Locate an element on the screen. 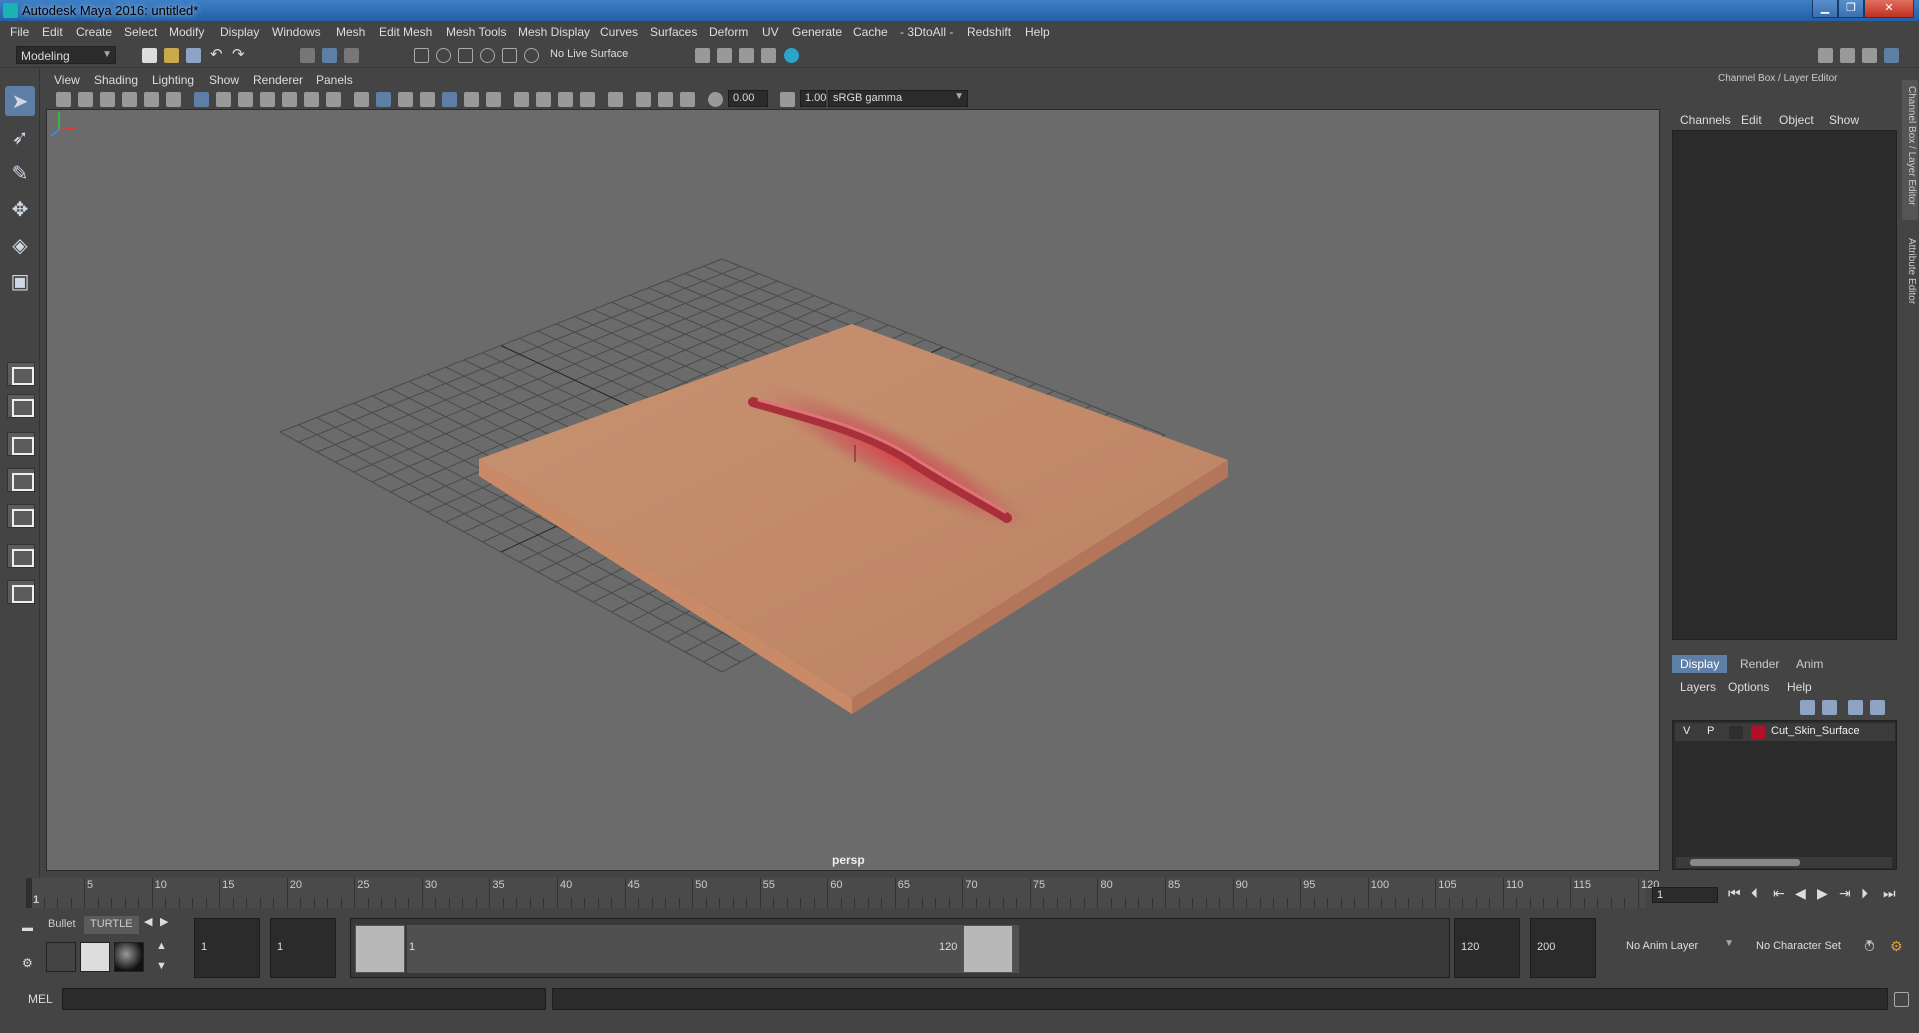 The image size is (1919, 1033). field-chart-icon is located at coordinates (289, 99).